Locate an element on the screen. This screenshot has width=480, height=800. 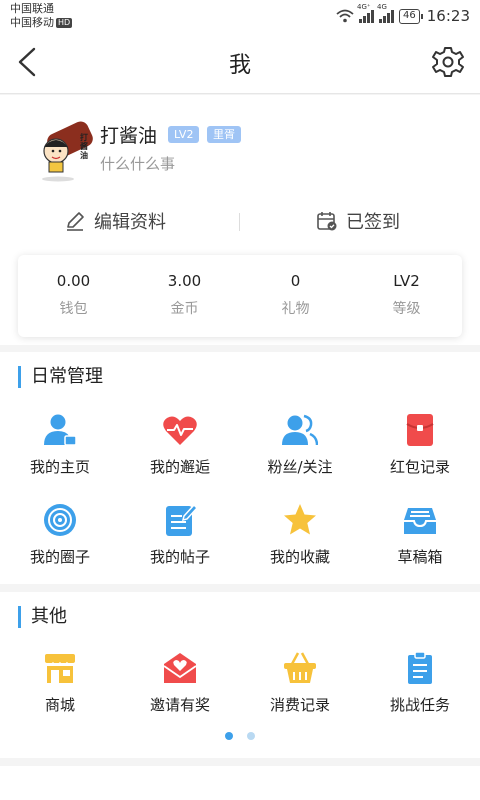
menu-item-my-circles: 我的圈子 is located at coordinates (60, 539).